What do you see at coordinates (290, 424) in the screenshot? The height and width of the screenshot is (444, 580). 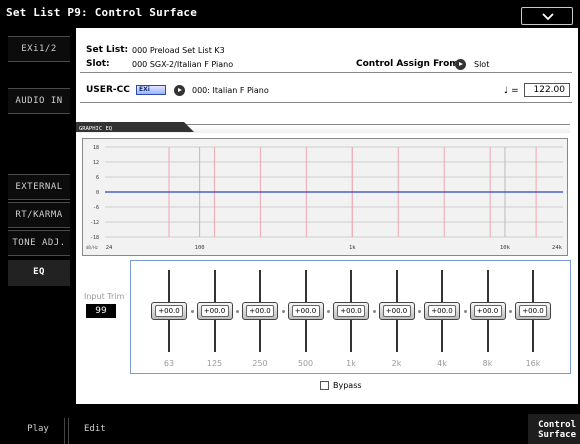 I see `bottom-tab-bar: Play Edit Control Surface` at bounding box center [290, 424].